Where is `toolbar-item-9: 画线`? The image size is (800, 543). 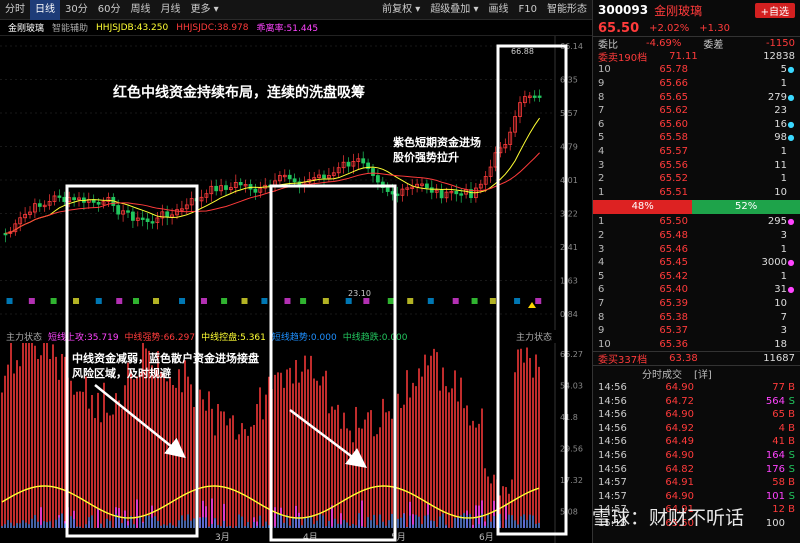
toolbar-item-9: 画线 is located at coordinates (499, 10).